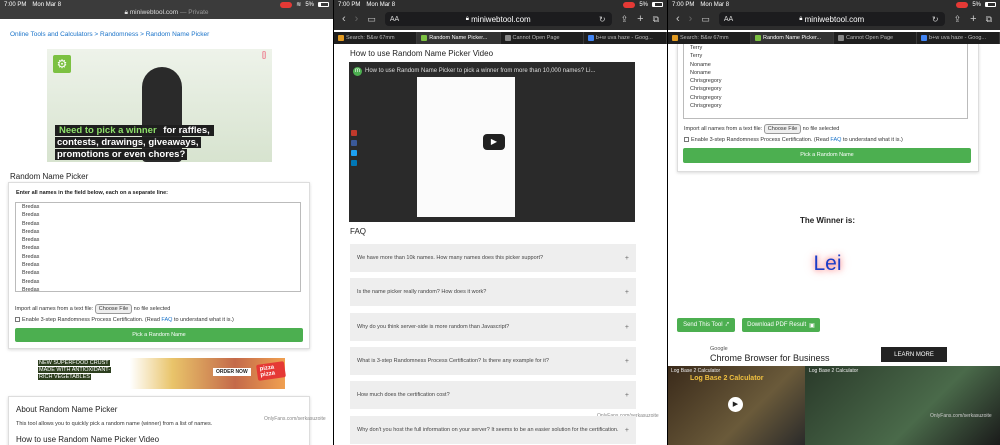  Describe the element at coordinates (706, 106) in the screenshot. I see `name-line: Chrisgregory` at that location.